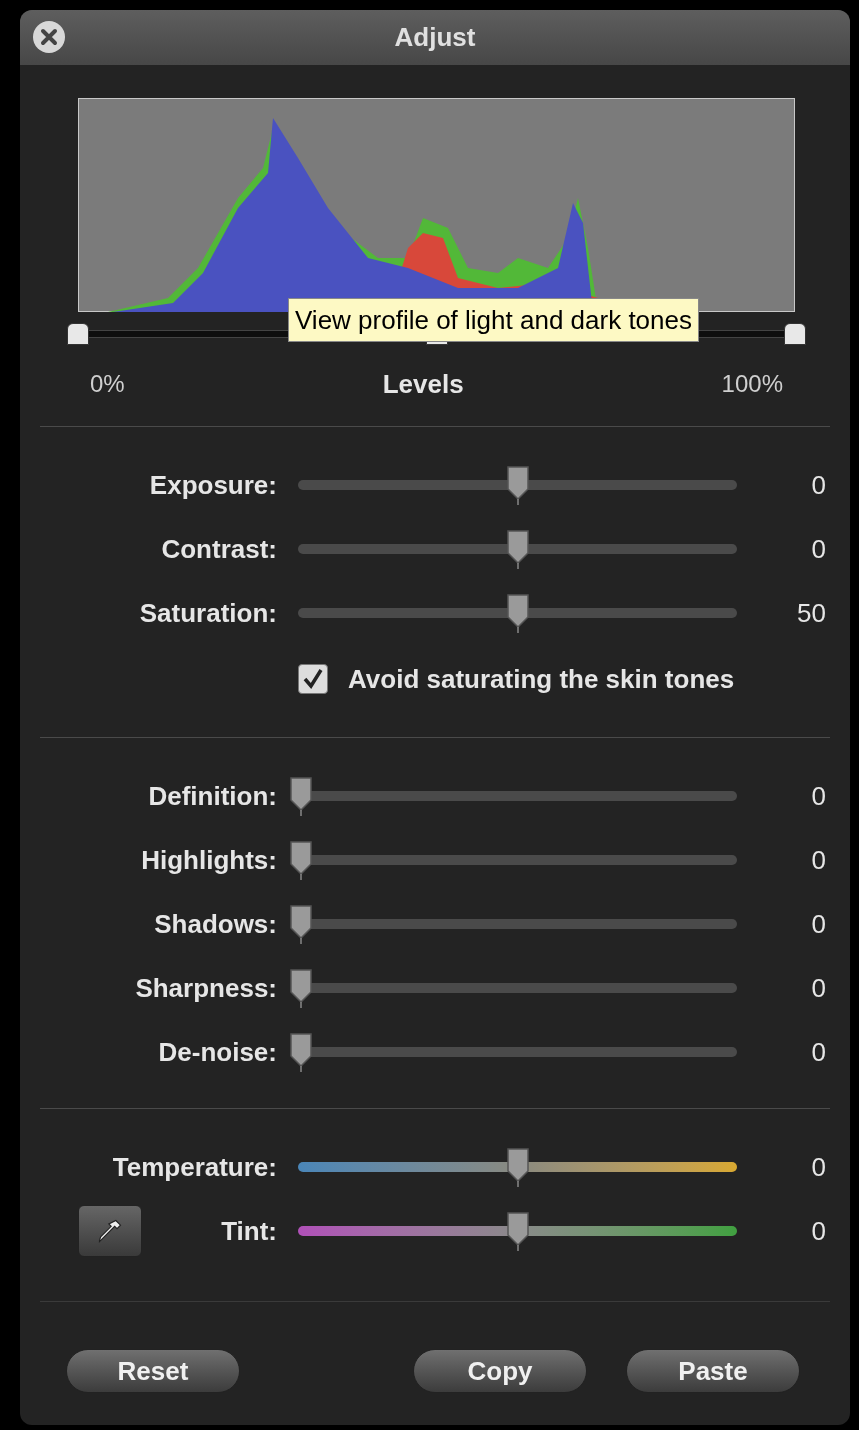 The height and width of the screenshot is (1430, 859). I want to click on levels-min-label: 0%, so click(107, 384).